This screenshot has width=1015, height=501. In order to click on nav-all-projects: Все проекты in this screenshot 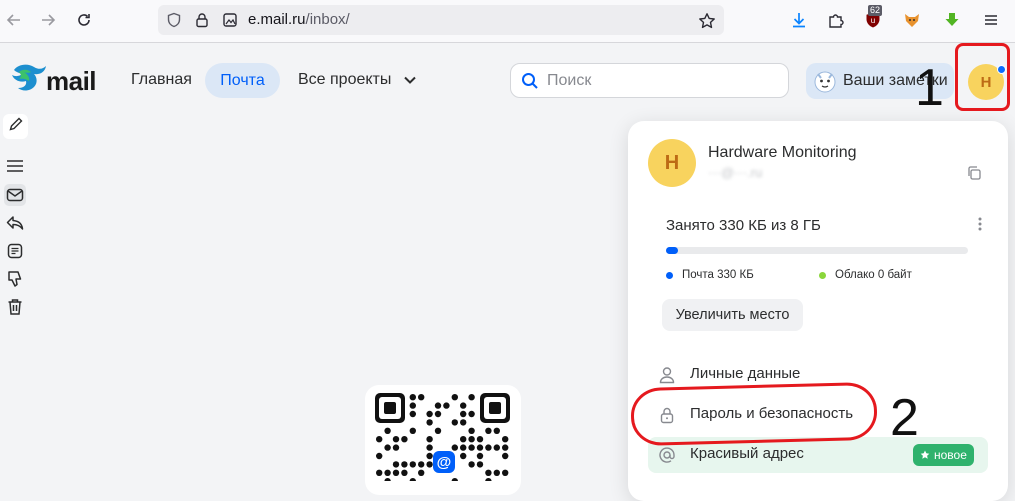, I will do `click(357, 80)`.